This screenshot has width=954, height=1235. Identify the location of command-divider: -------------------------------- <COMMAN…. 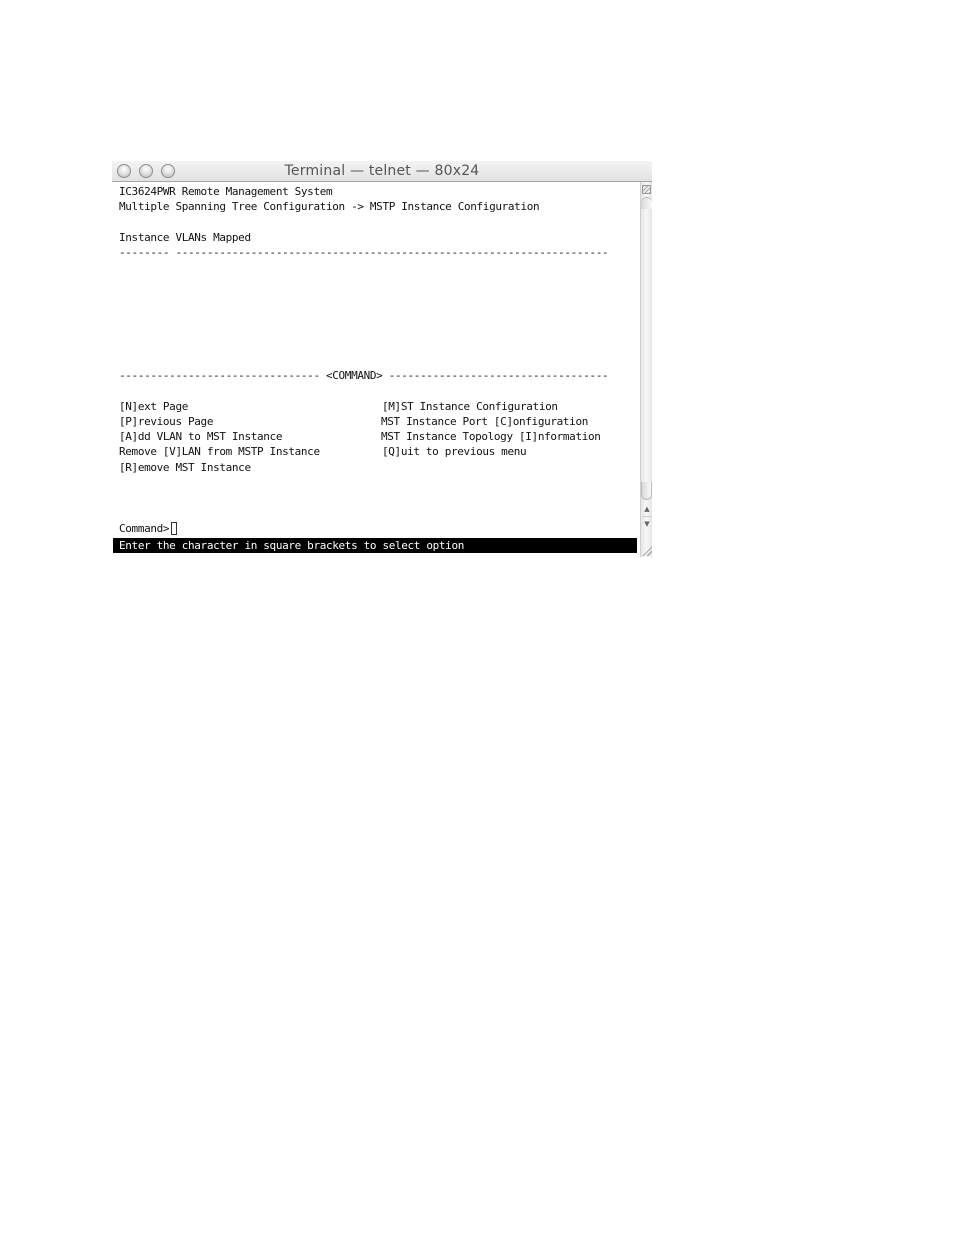
(364, 375).